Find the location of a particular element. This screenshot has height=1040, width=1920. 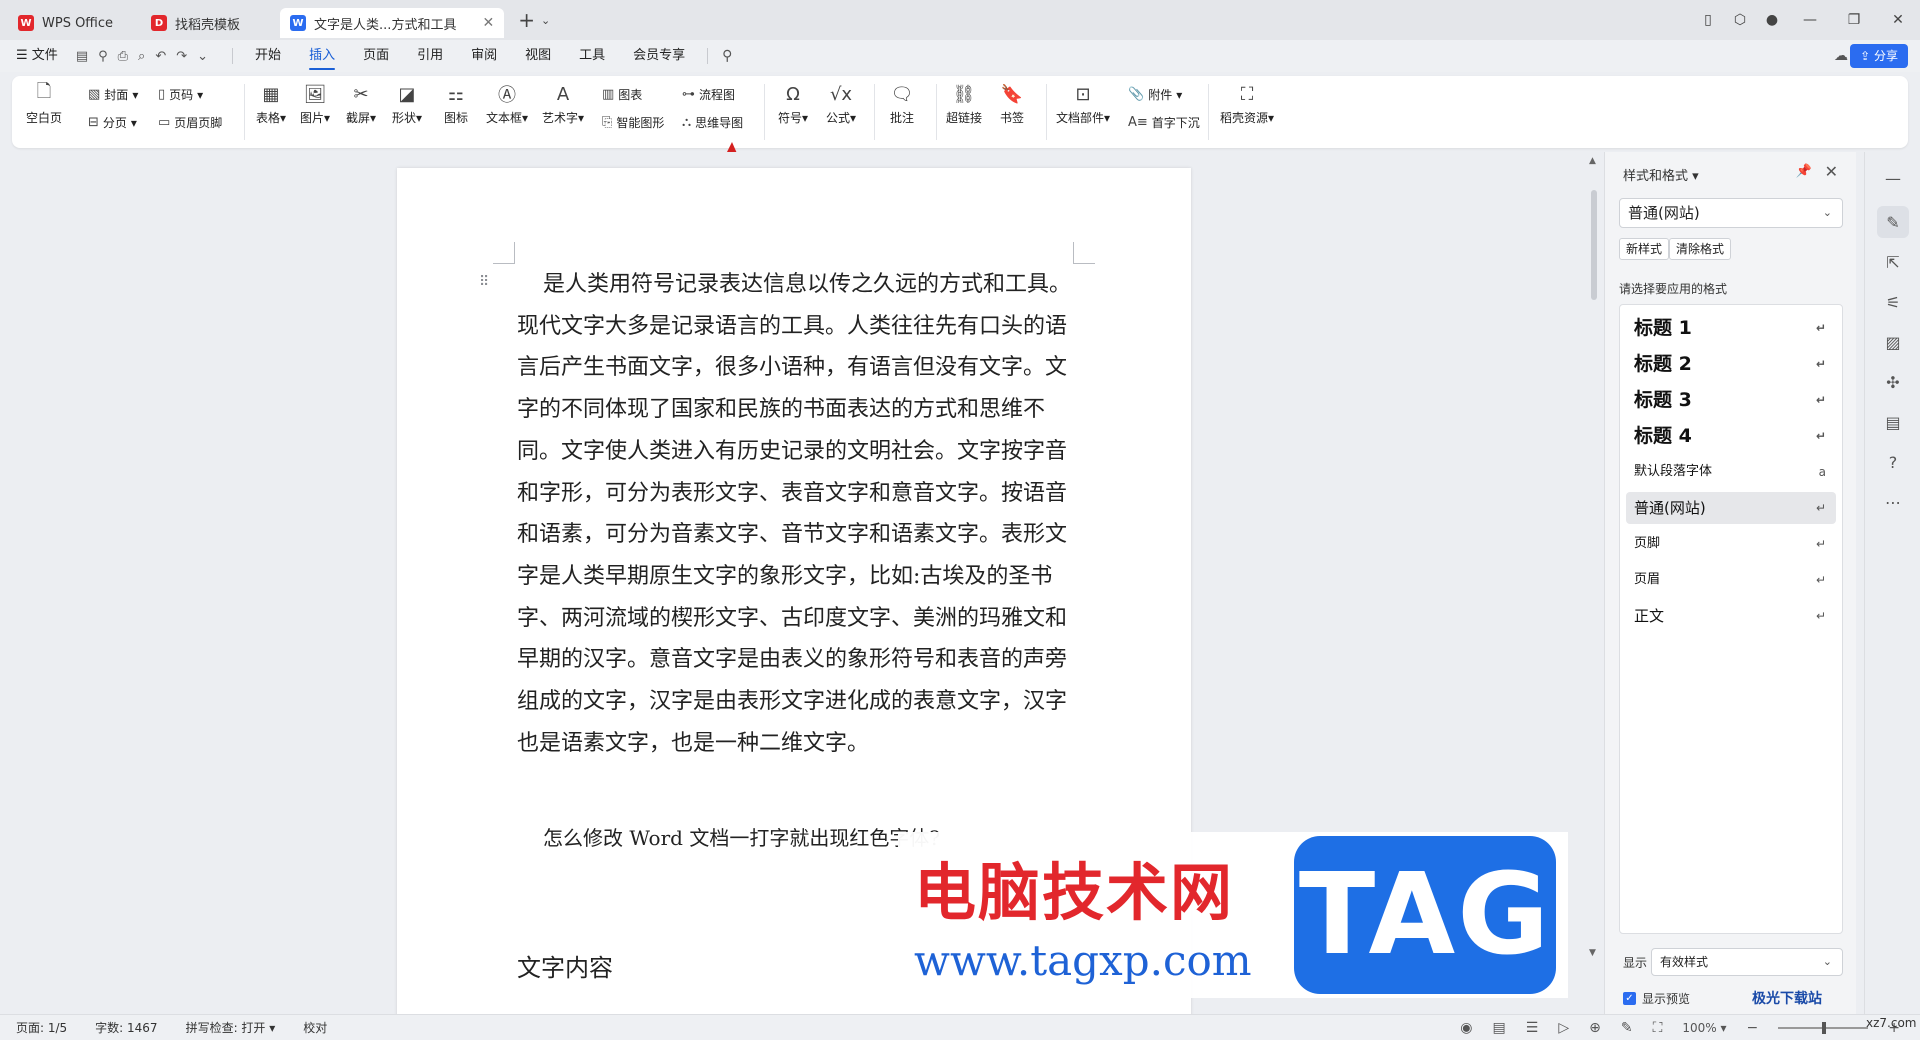

cover-button: ▧ 封面 ▾ is located at coordinates (113, 94).